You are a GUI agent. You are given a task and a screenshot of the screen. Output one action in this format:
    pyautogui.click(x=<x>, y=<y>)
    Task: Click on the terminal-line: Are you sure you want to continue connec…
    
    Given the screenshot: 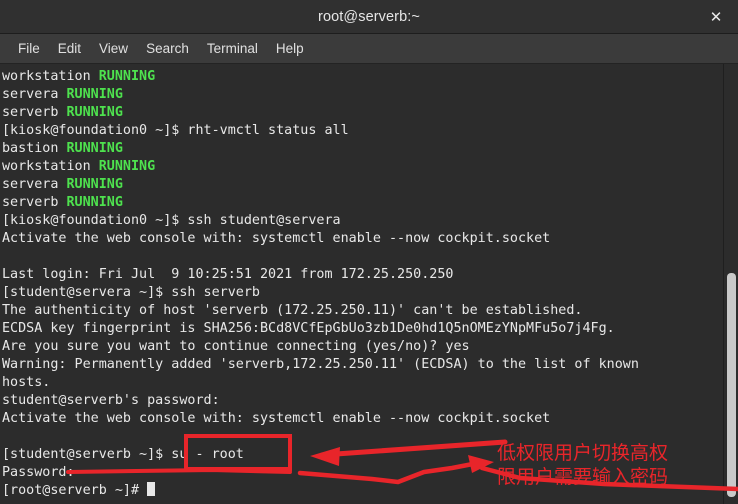 What is the action you would take?
    pyautogui.click(x=236, y=346)
    